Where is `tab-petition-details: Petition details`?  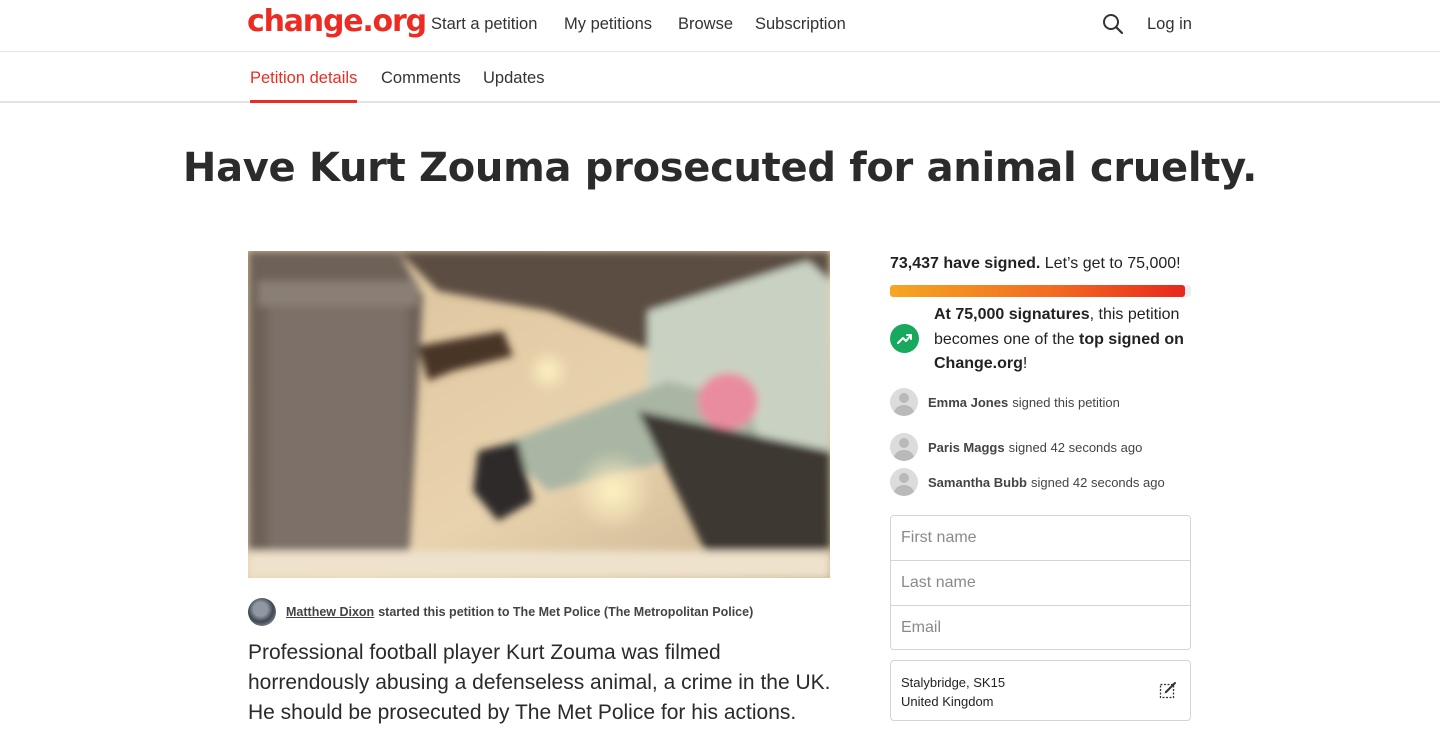 tab-petition-details: Petition details is located at coordinates (303, 78).